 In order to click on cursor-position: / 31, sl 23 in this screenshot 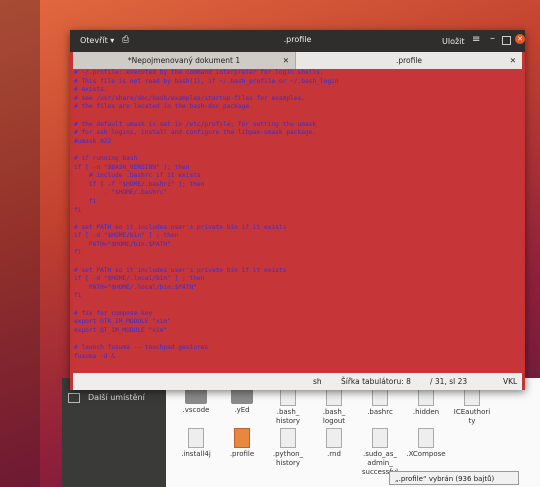, I will do `click(449, 381)`.